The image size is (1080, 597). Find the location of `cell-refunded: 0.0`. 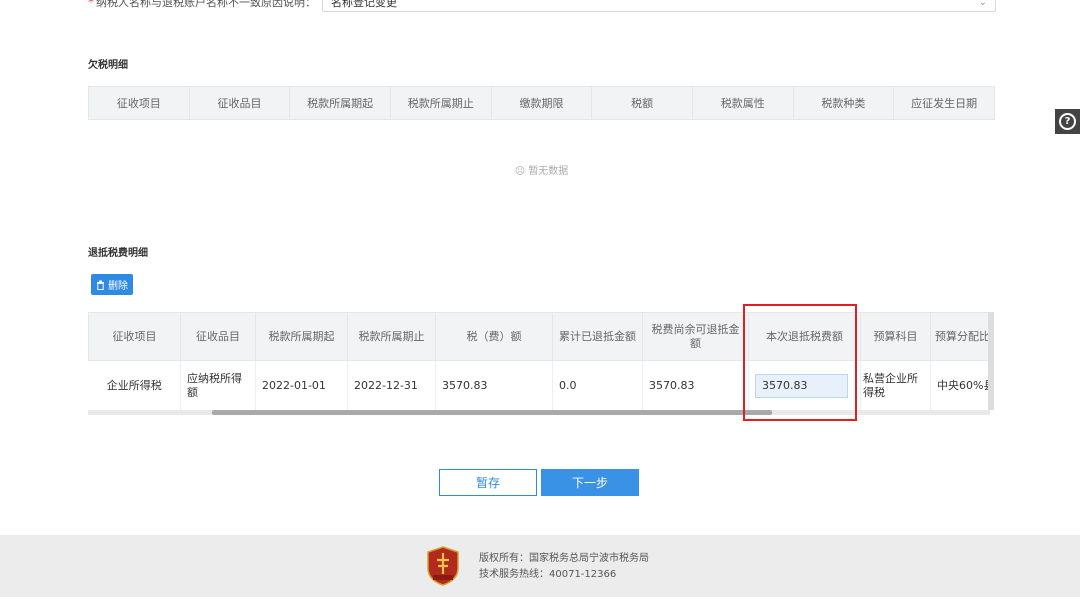

cell-refunded: 0.0 is located at coordinates (597, 385).